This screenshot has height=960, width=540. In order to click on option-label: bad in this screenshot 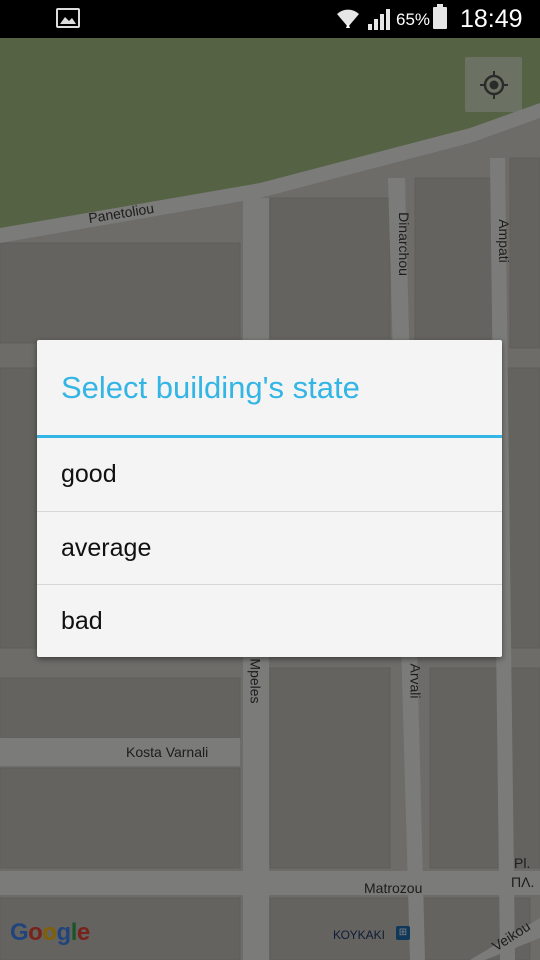, I will do `click(82, 621)`.